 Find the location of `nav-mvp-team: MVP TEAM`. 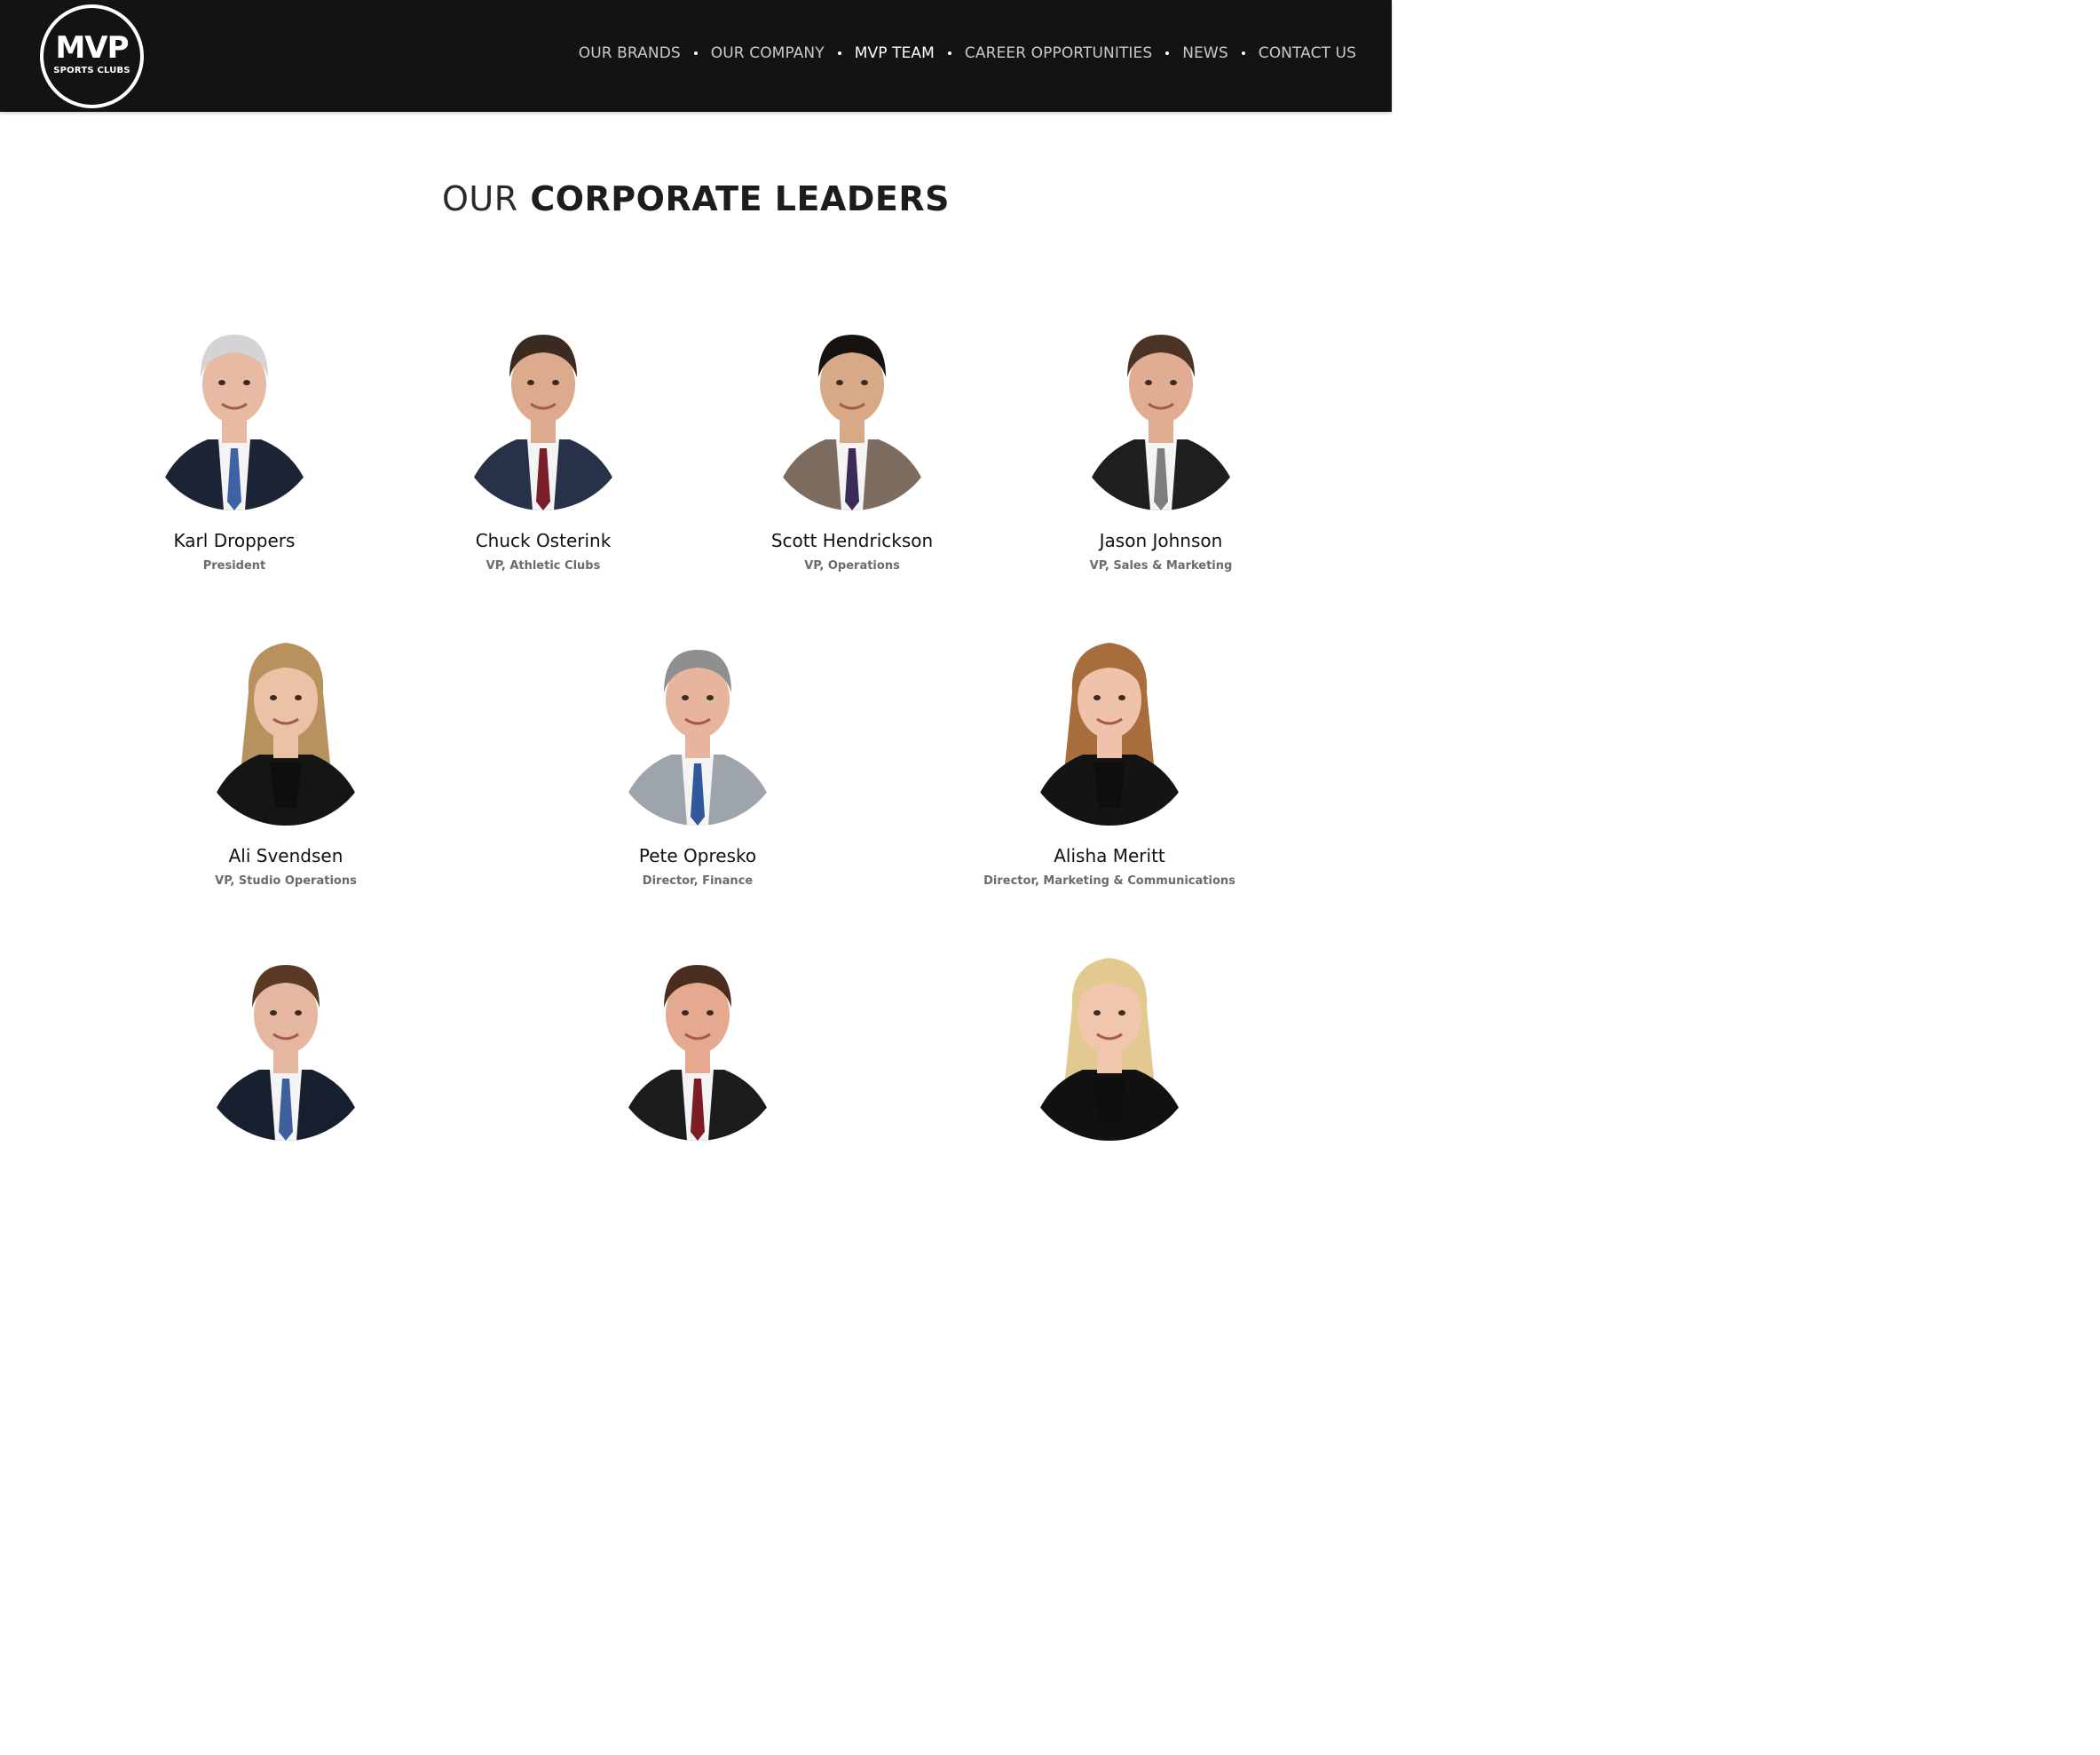

nav-mvp-team: MVP TEAM is located at coordinates (895, 53).